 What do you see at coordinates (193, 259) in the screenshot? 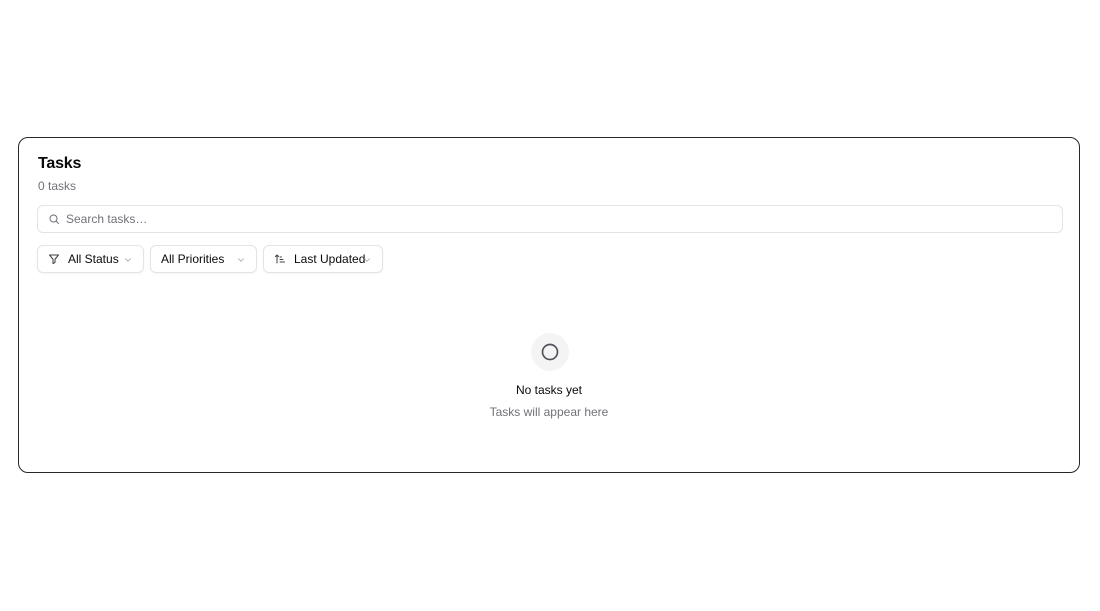
I see `priority-filter-label: All Priorities` at bounding box center [193, 259].